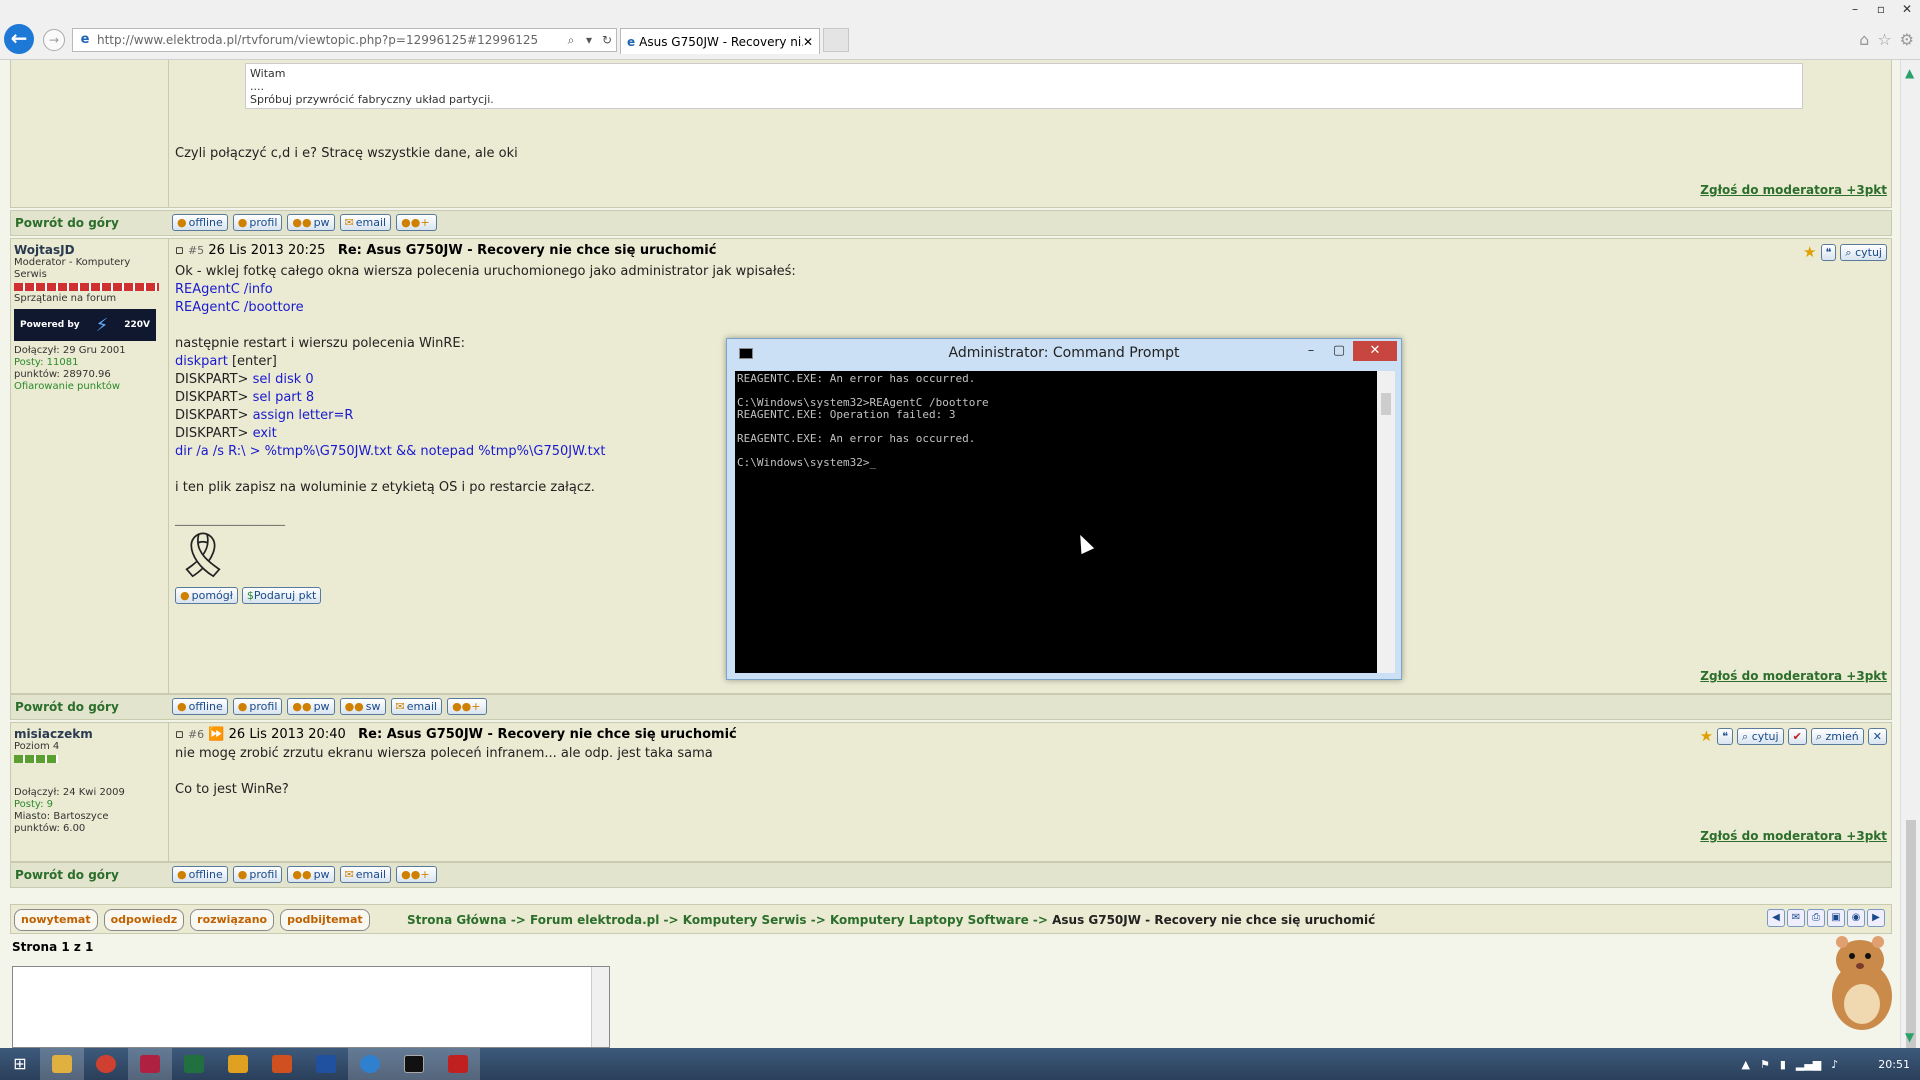  What do you see at coordinates (1386, 522) in the screenshot?
I see `cmd-scrollbar` at bounding box center [1386, 522].